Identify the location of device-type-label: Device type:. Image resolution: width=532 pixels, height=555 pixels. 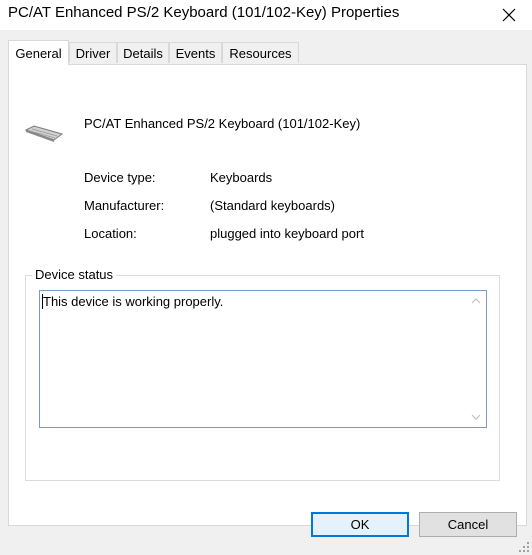
(120, 177).